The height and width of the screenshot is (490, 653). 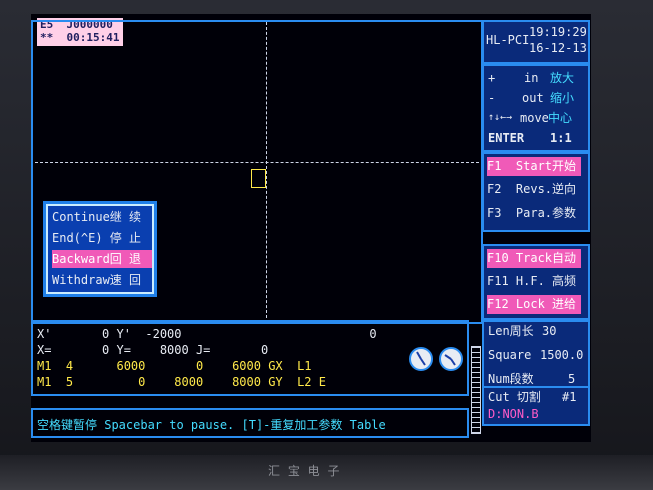 I want to click on f3-params-key: F3 Para.参数, so click(x=534, y=213).